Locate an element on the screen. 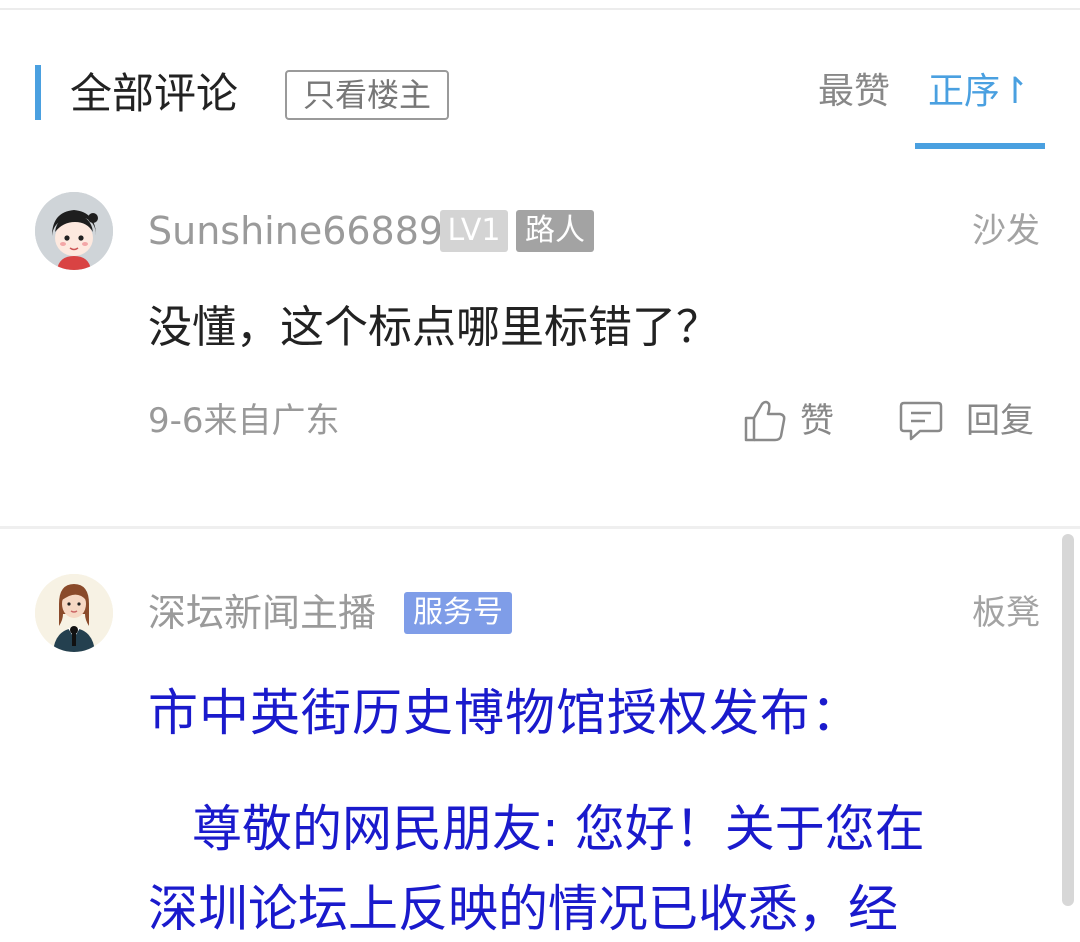  section-title: 全部评论 is located at coordinates (154, 93).